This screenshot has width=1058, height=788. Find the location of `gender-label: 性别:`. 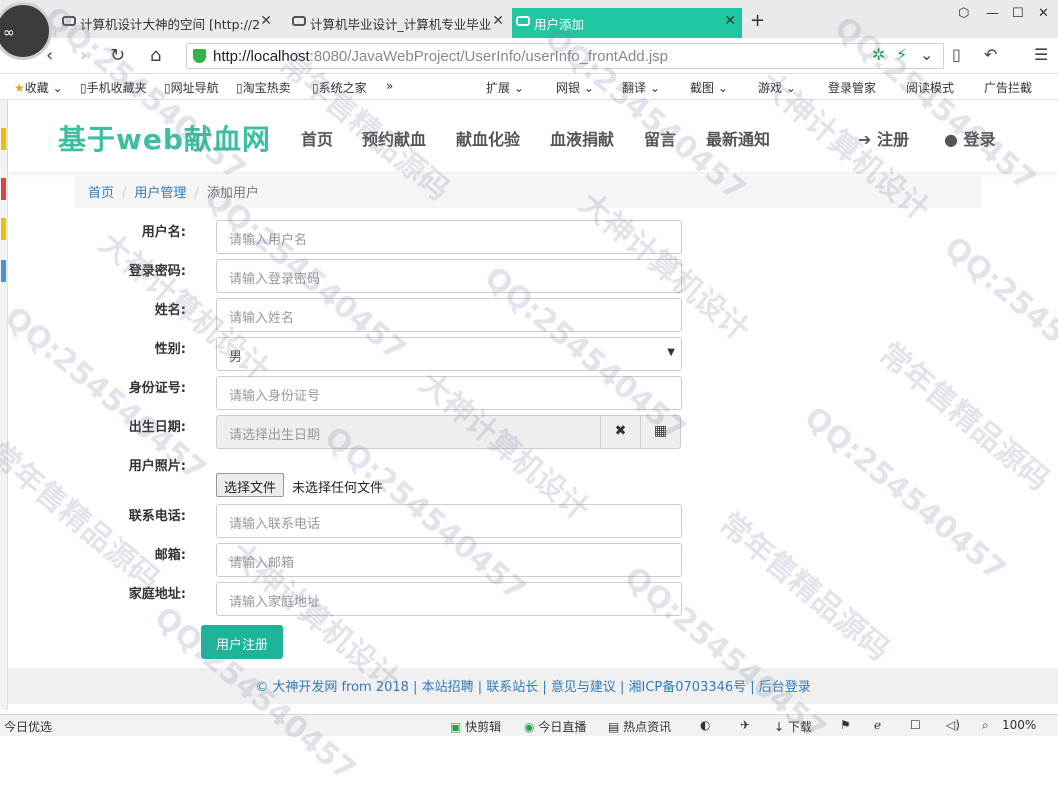

gender-label: 性别: is located at coordinates (170, 349).